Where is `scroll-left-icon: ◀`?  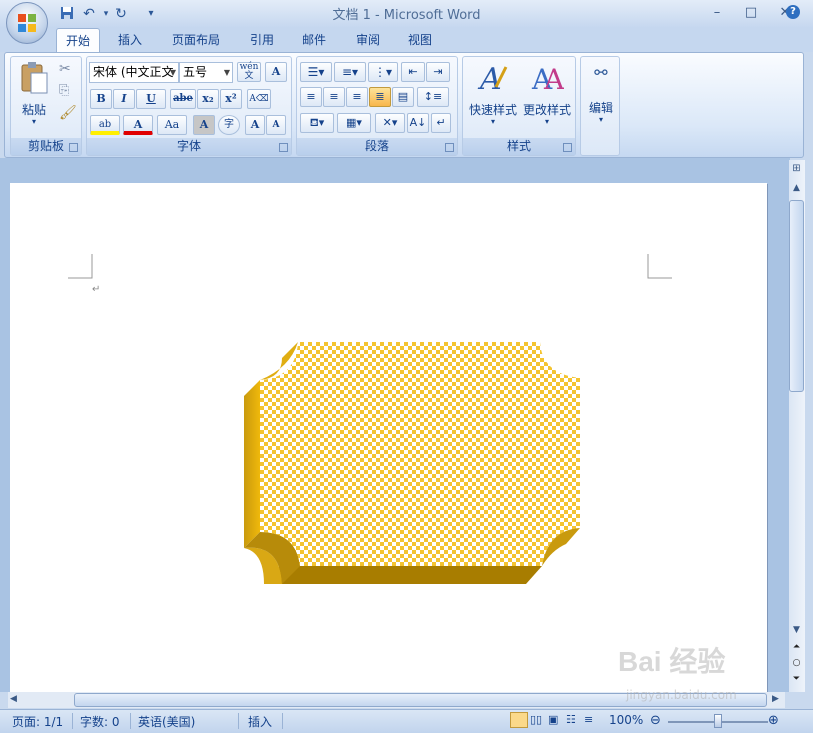 scroll-left-icon: ◀ is located at coordinates (16, 699).